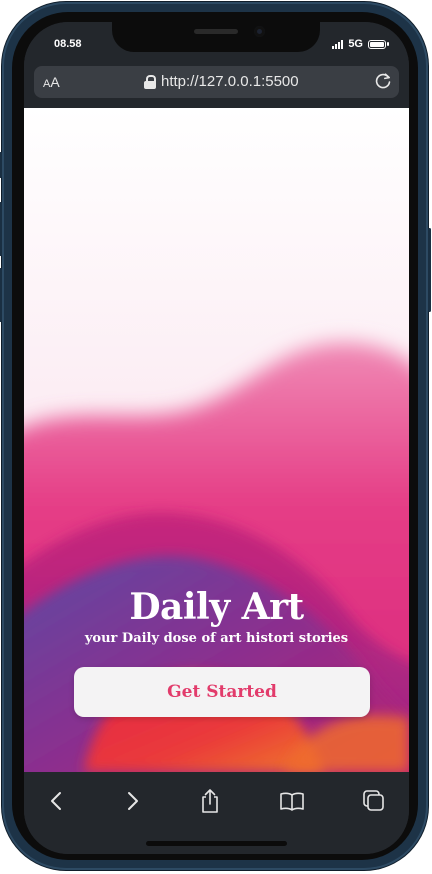  I want to click on signal-icon, so click(338, 44).